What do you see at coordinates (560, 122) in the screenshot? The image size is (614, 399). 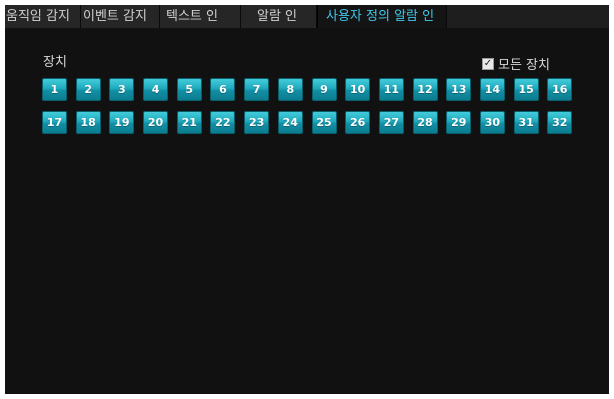 I see `device-button-32: 32` at bounding box center [560, 122].